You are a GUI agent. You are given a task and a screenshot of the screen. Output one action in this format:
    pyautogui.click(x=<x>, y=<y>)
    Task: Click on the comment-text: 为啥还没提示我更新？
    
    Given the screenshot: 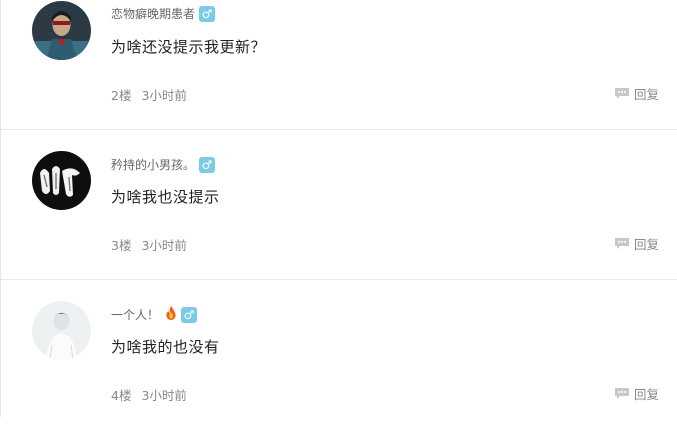 What is the action you would take?
    pyautogui.click(x=189, y=47)
    